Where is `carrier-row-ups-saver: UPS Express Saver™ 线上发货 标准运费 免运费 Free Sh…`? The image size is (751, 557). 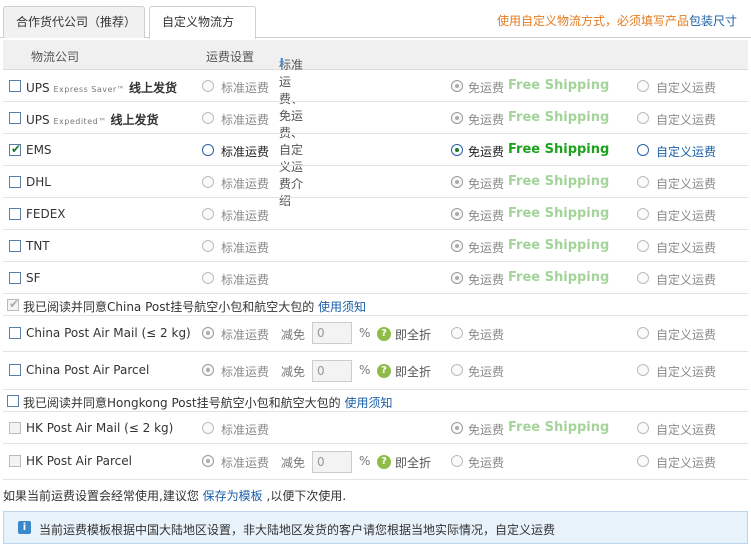
carrier-row-ups-saver: UPS Express Saver™ 线上发货 标准运费 免运费 Free Sh… is located at coordinates (375, 86).